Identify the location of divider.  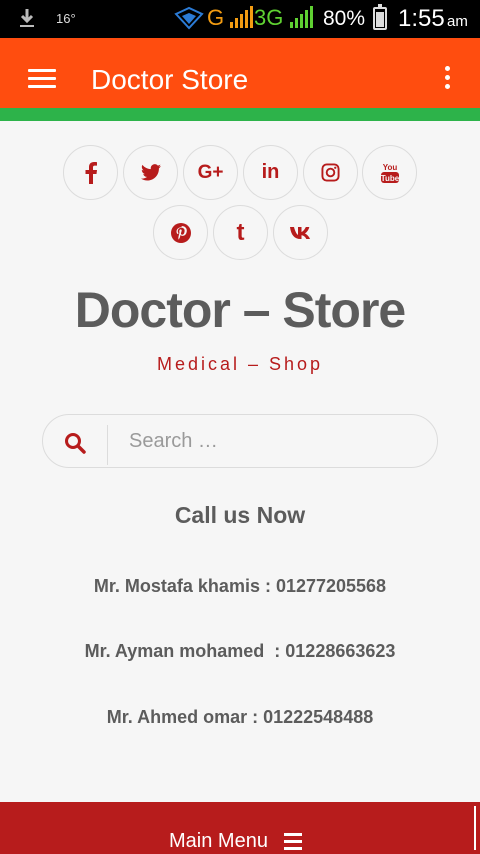
(475, 828).